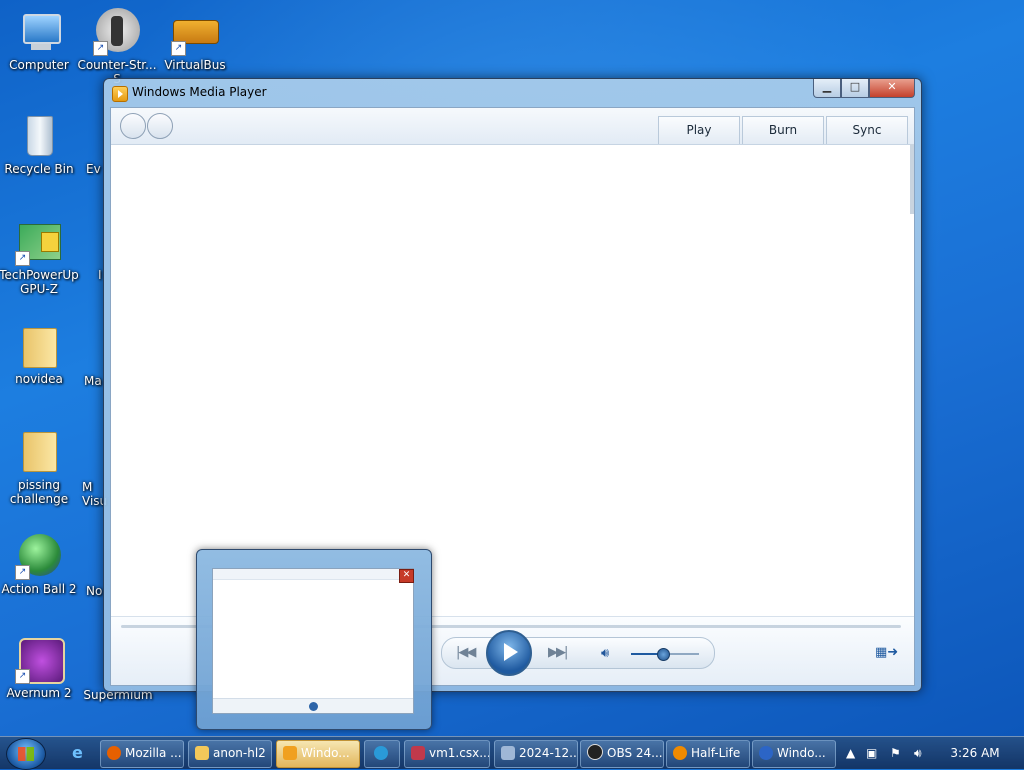 The width and height of the screenshot is (1024, 770). What do you see at coordinates (39, 492) in the screenshot?
I see `desktop-icon-label: pissing challenge` at bounding box center [39, 492].